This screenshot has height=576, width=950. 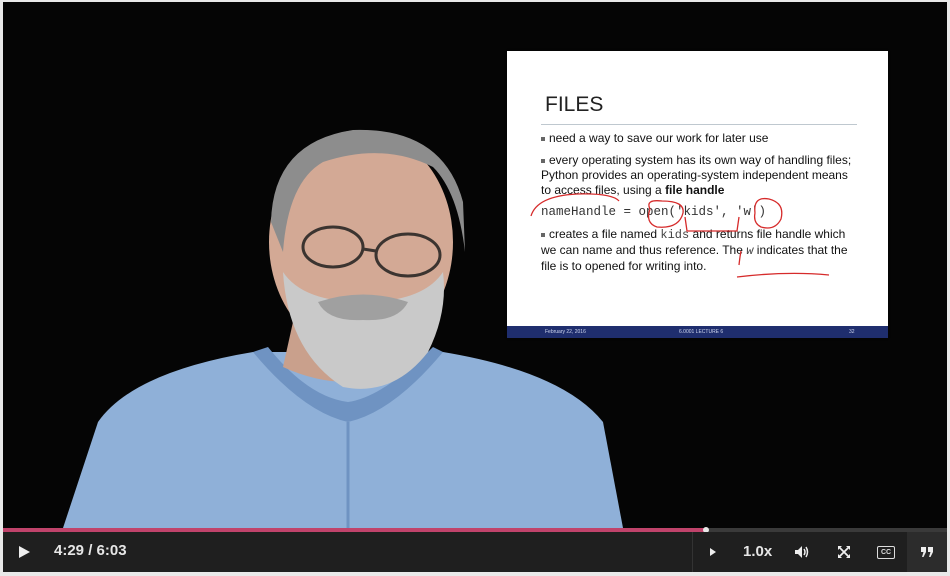 I want to click on current-time: 4:29, so click(x=69, y=550).